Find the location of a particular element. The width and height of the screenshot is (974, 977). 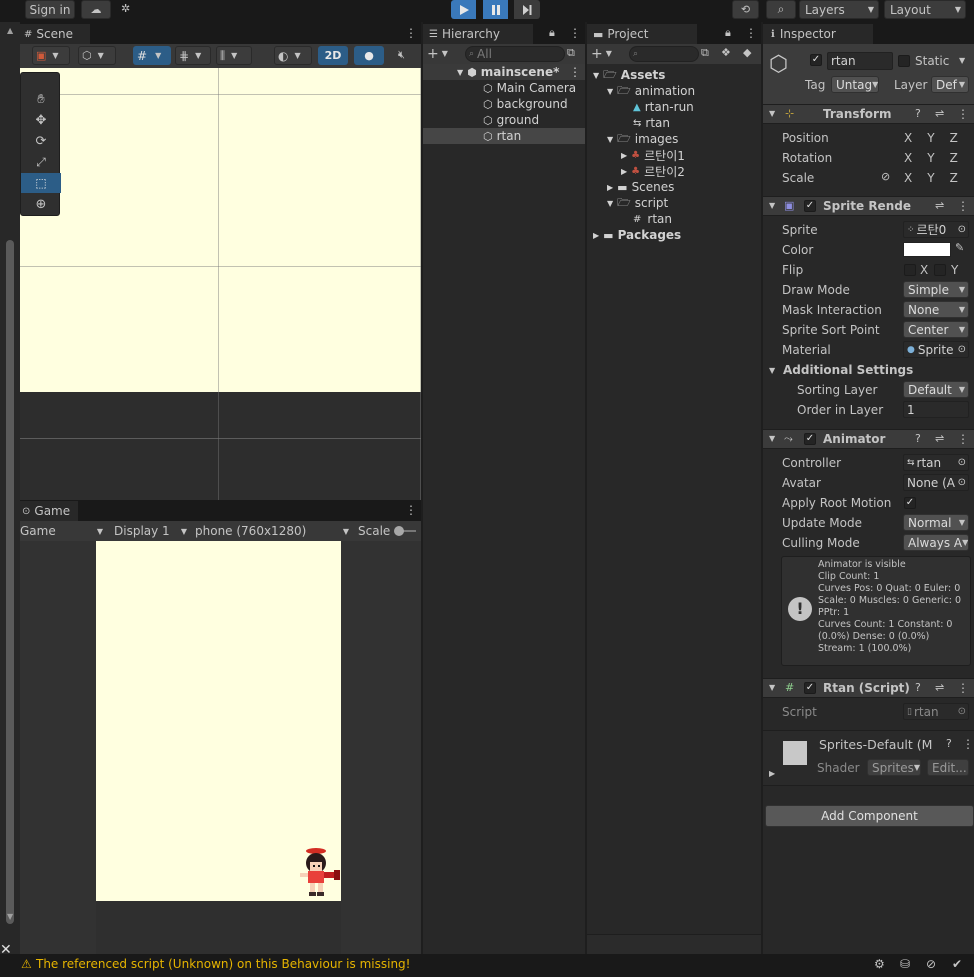

hand-tool: ✋︎ is located at coordinates (41, 99).